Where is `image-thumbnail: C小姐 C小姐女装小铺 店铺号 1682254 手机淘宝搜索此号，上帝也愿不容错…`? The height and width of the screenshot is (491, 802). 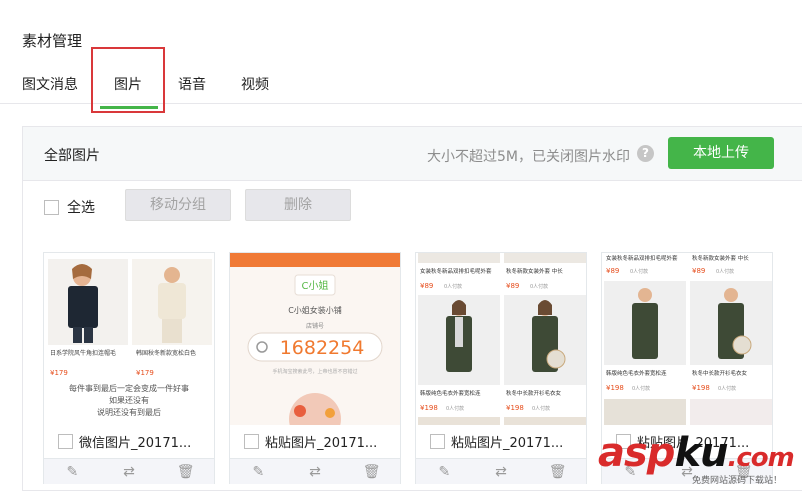 image-thumbnail: C小姐 C小姐女装小铺 店铺号 1682254 手机淘宝搜索此号，上帝也愿不容错… is located at coordinates (315, 339).